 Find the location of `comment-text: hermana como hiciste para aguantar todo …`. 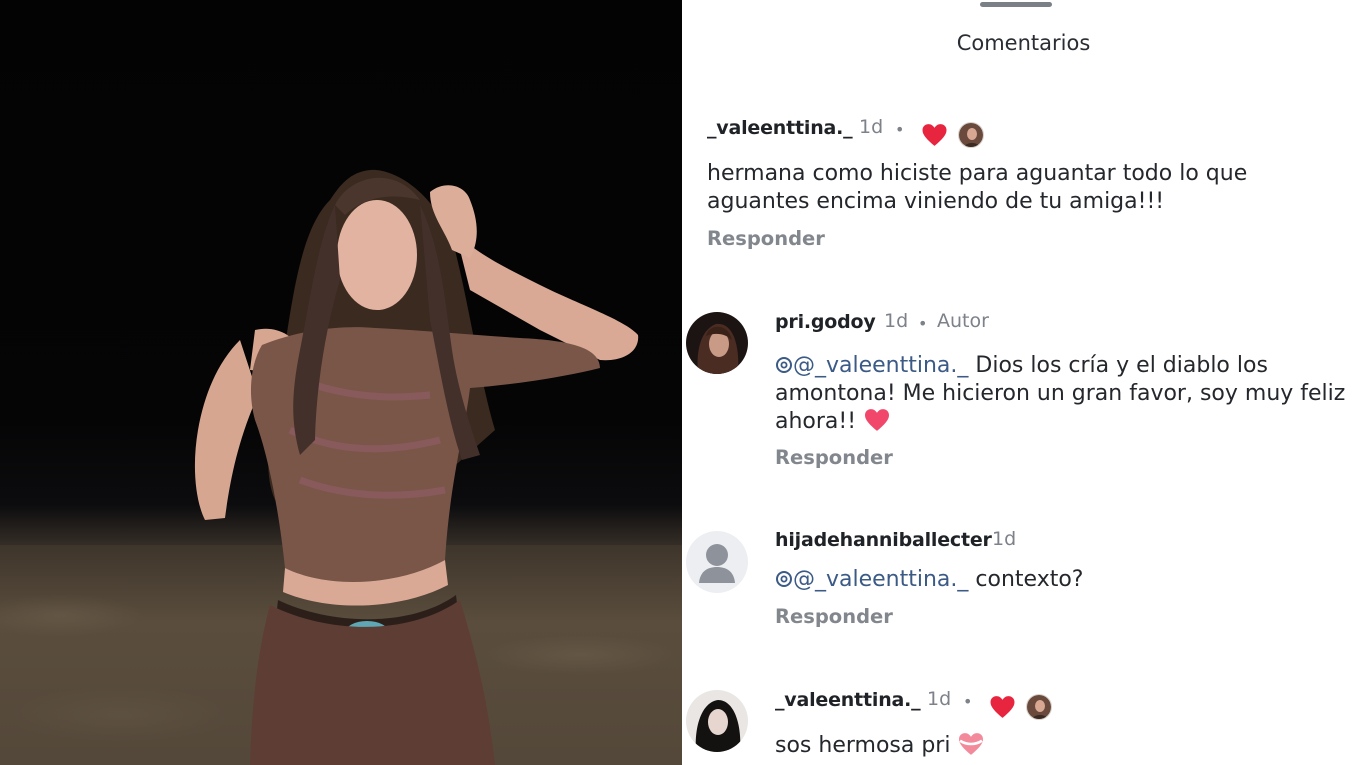

comment-text: hermana como hiciste para aguantar todo … is located at coordinates (977, 187).